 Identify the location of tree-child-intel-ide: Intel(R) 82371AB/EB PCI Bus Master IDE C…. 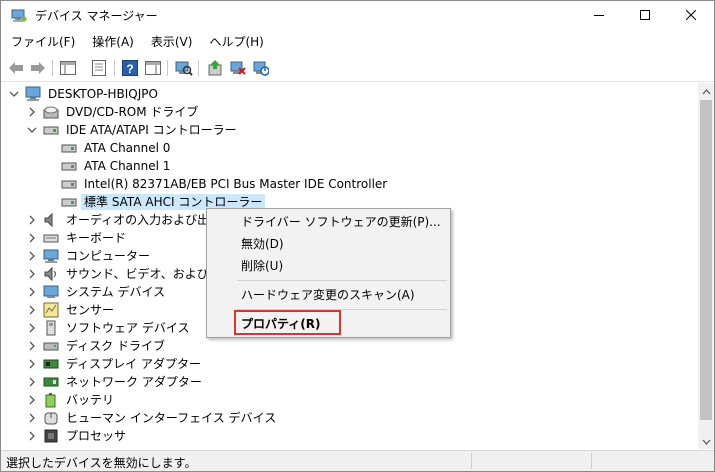
(223, 184).